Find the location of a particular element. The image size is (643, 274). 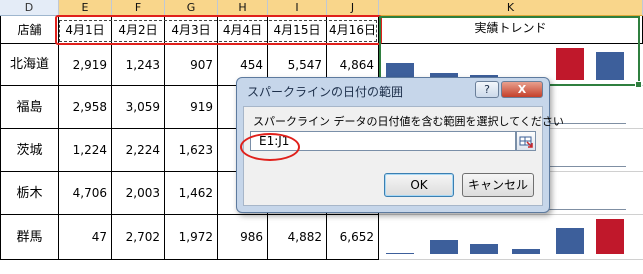

value-cell: 986 is located at coordinates (243, 237).